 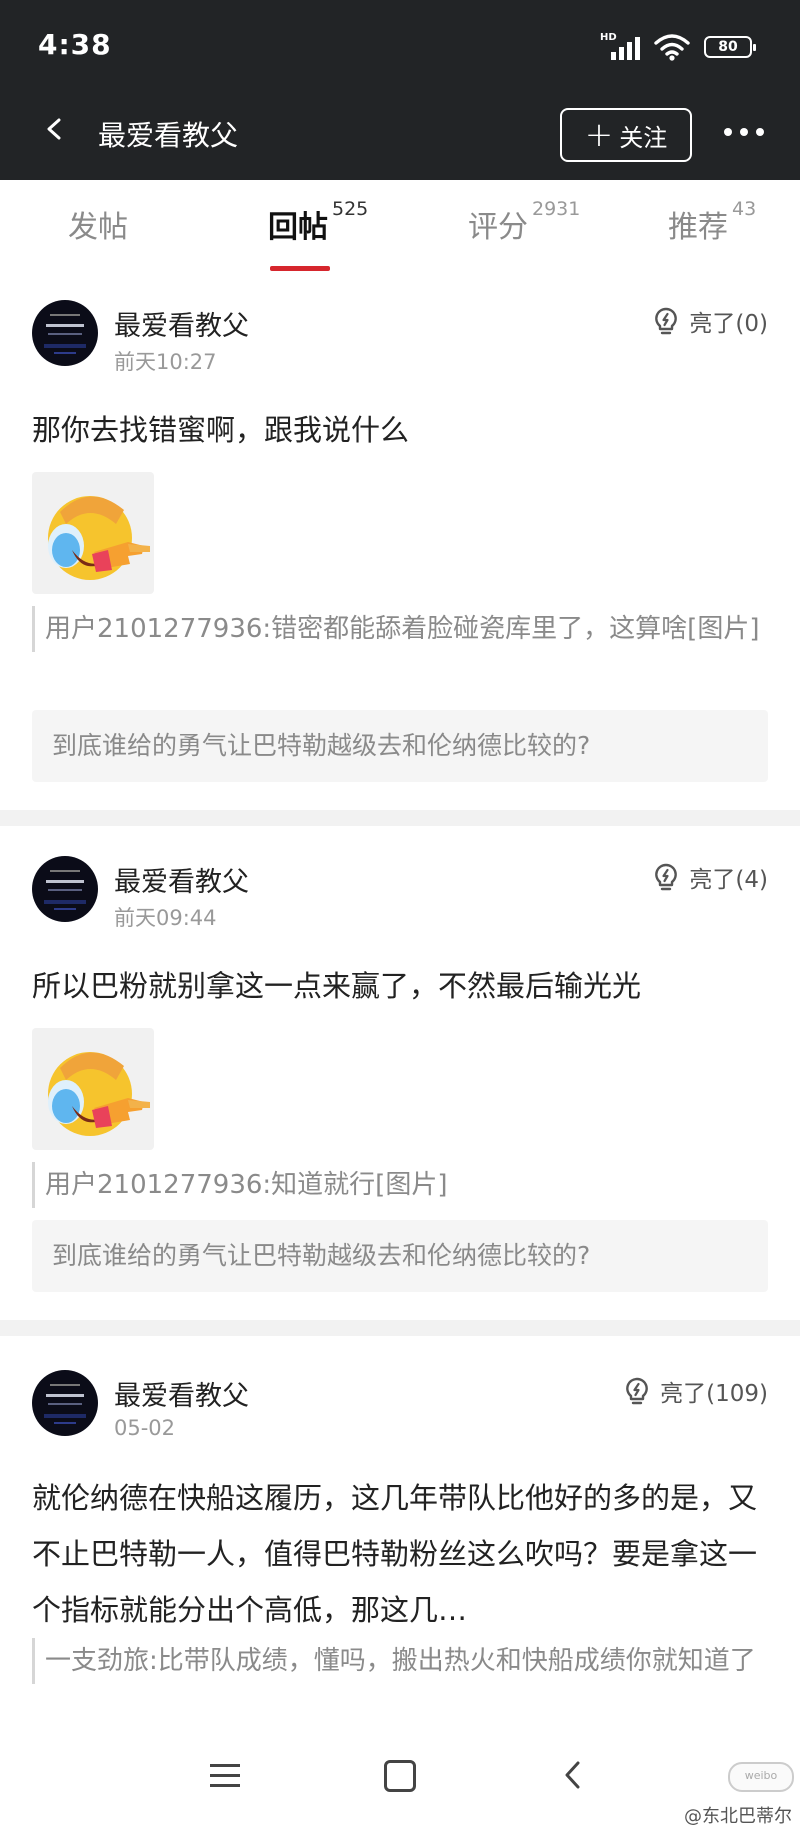 What do you see at coordinates (556, 209) in the screenshot?
I see `tab-ratings-count: 2931` at bounding box center [556, 209].